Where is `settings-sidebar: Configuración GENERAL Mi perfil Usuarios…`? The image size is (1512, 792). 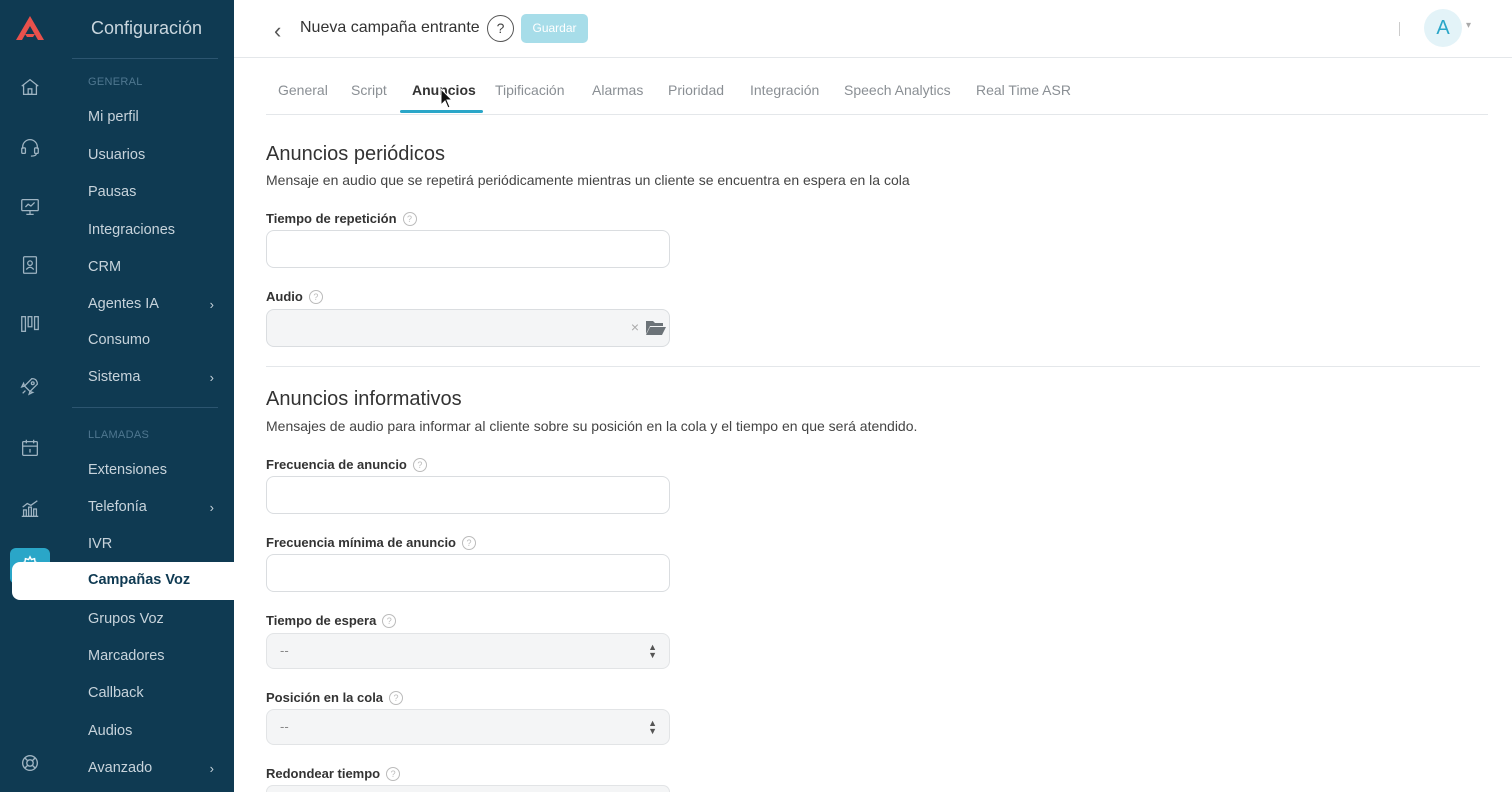 settings-sidebar: Configuración GENERAL Mi perfil Usuarios… is located at coordinates (147, 396).